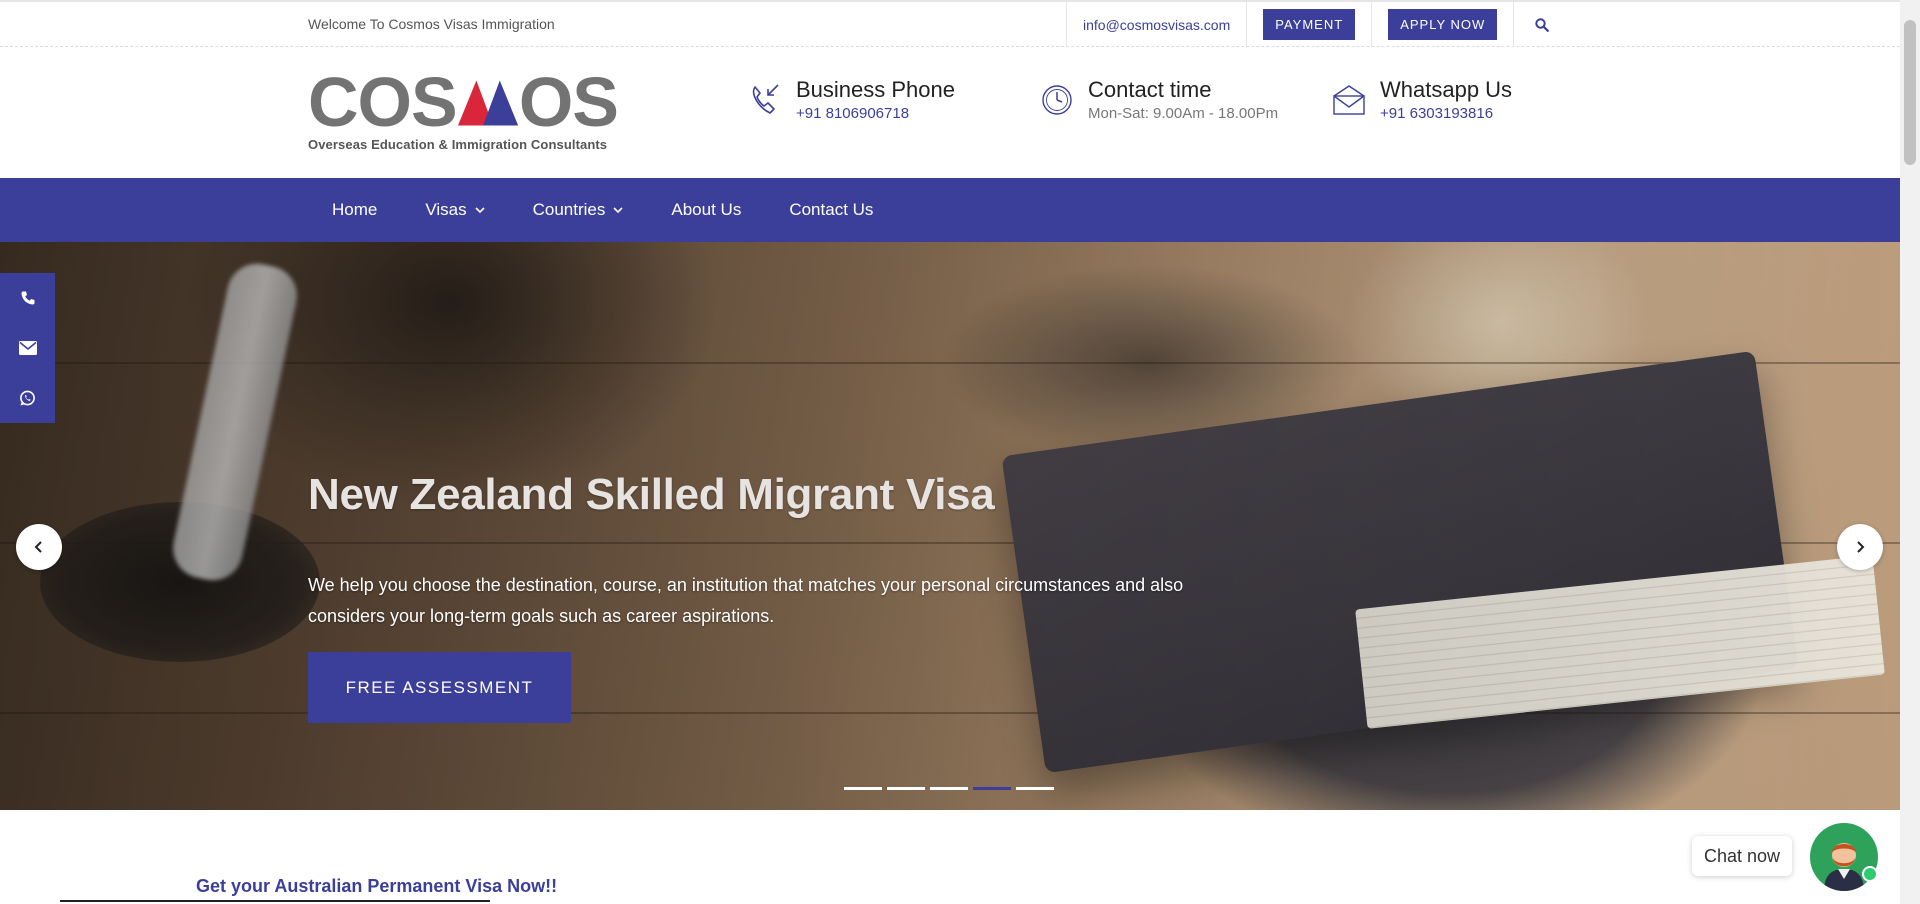 The image size is (1920, 904). I want to click on nav-item-contact-us: Contact Us, so click(831, 210).